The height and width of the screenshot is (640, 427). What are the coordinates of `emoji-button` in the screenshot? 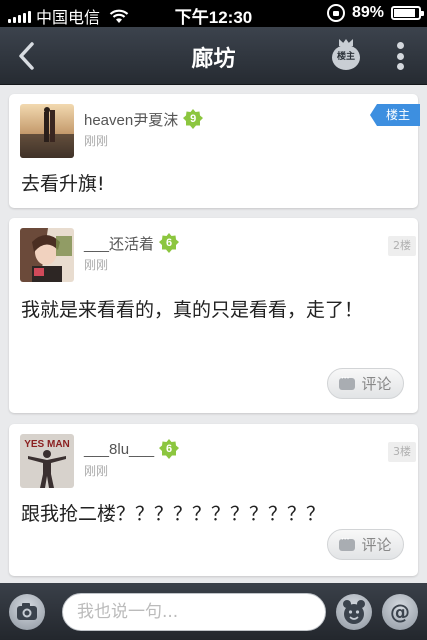 It's located at (354, 612).